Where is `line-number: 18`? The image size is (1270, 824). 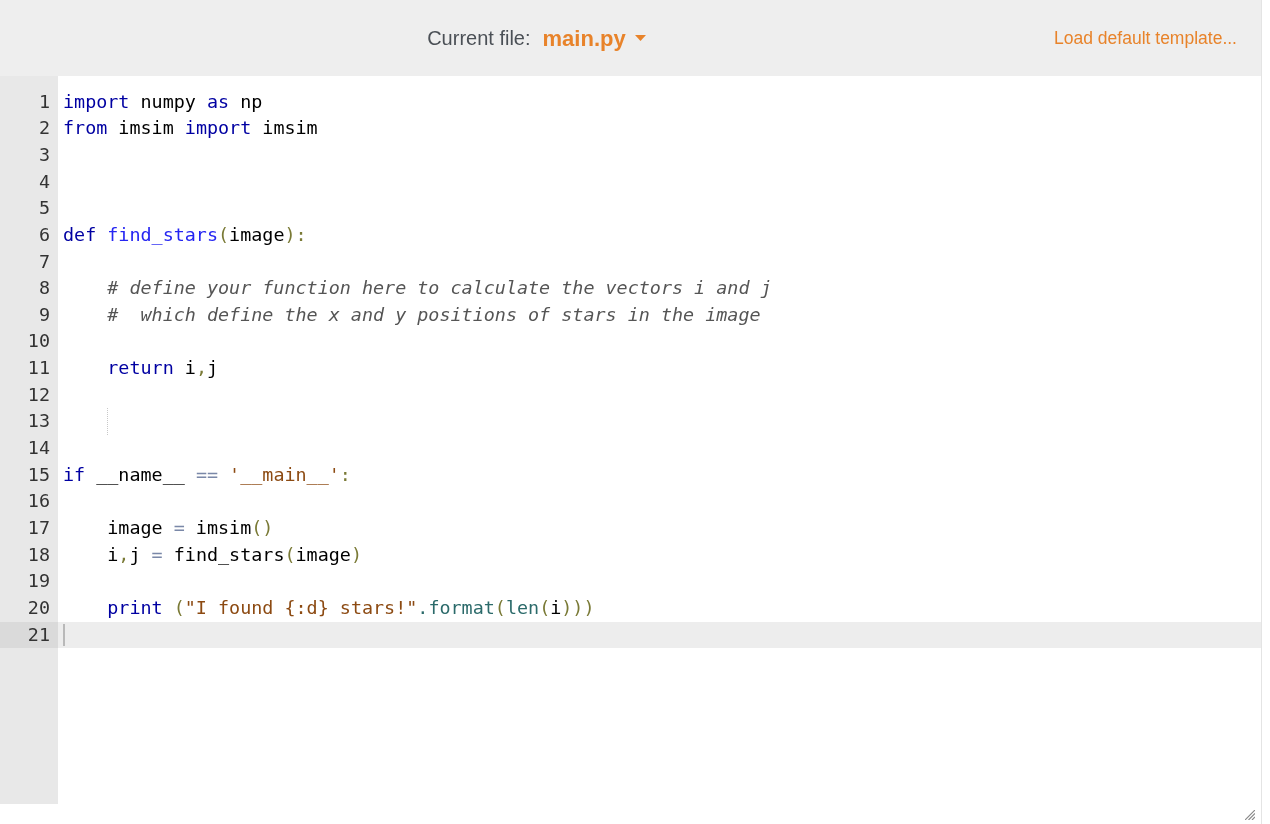 line-number: 18 is located at coordinates (38, 554).